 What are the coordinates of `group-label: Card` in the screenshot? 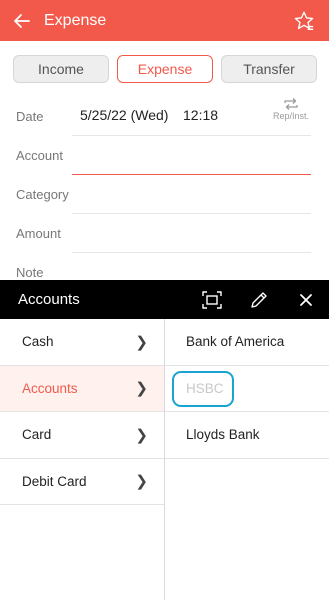 It's located at (37, 435).